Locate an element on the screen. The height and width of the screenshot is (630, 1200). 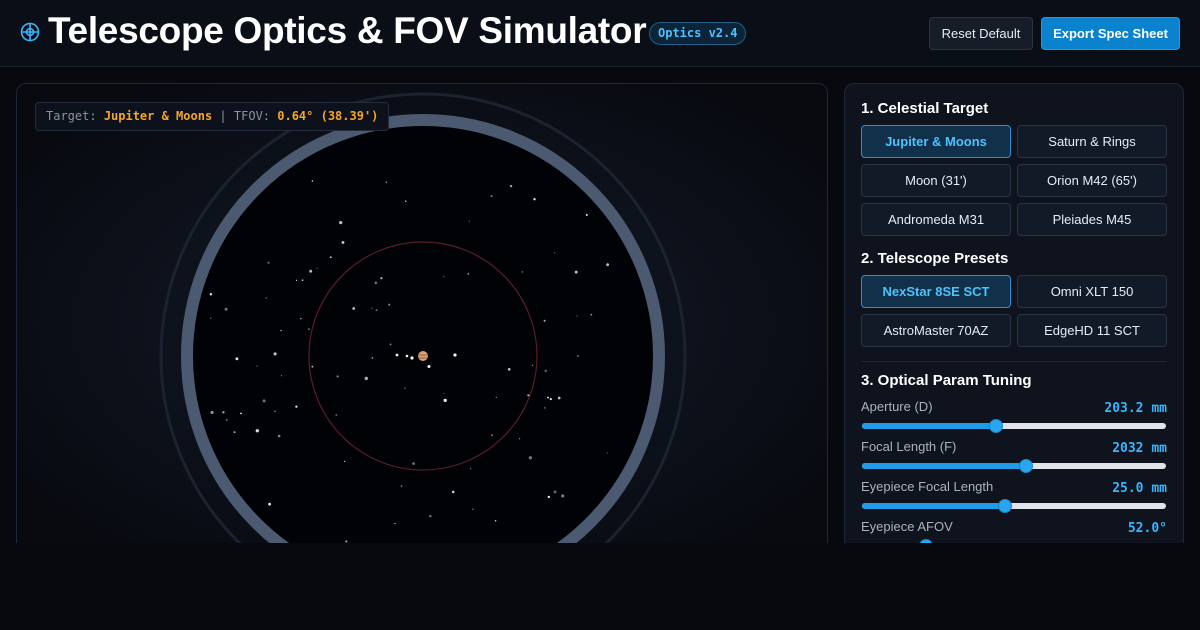
eyepiece-focal-value: 25.0 mm is located at coordinates (1139, 488).